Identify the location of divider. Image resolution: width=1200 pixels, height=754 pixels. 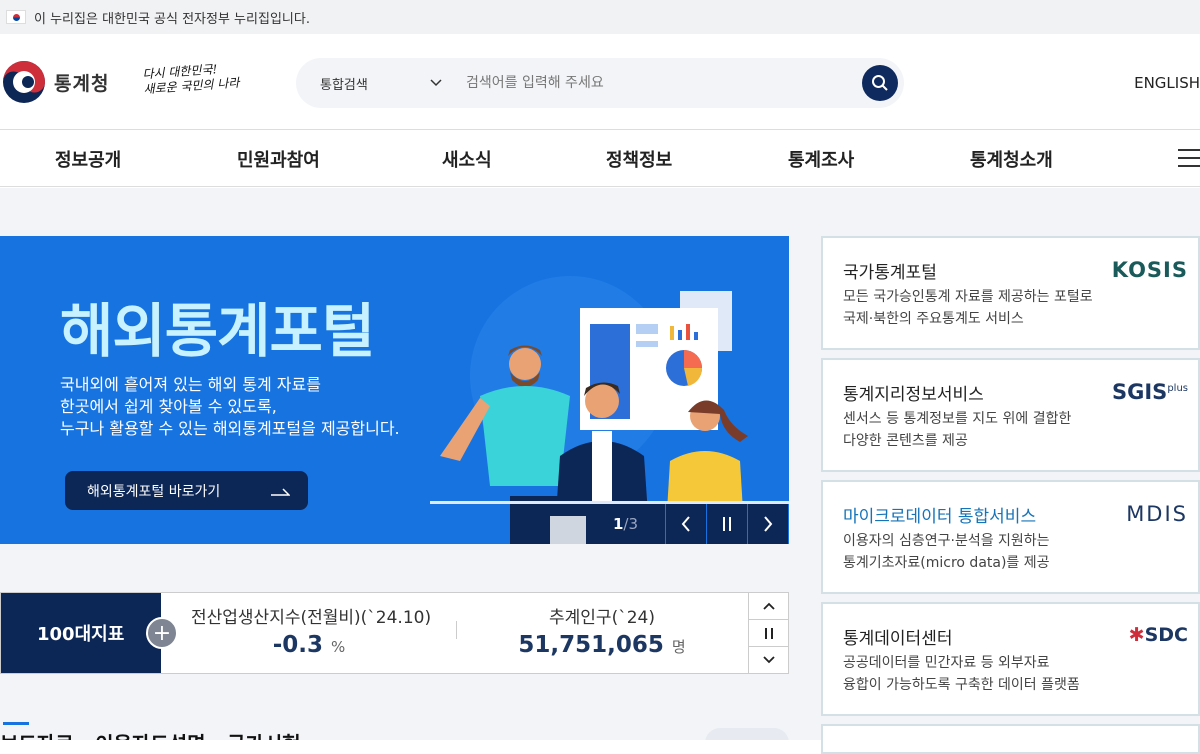
(456, 630).